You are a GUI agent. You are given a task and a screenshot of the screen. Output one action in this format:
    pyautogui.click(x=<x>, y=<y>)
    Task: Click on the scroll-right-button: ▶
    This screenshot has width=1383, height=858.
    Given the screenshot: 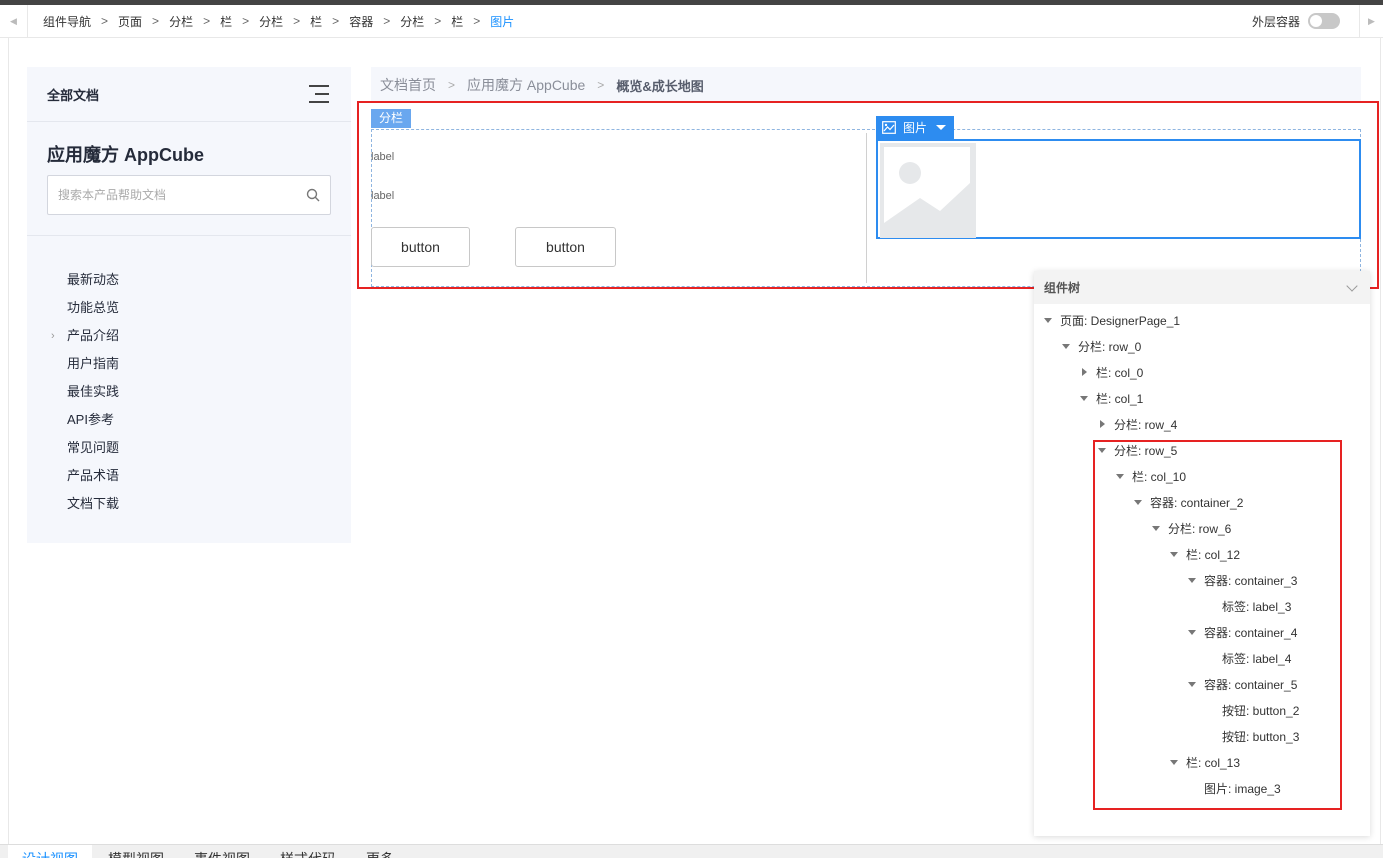 What is the action you would take?
    pyautogui.click(x=1371, y=21)
    